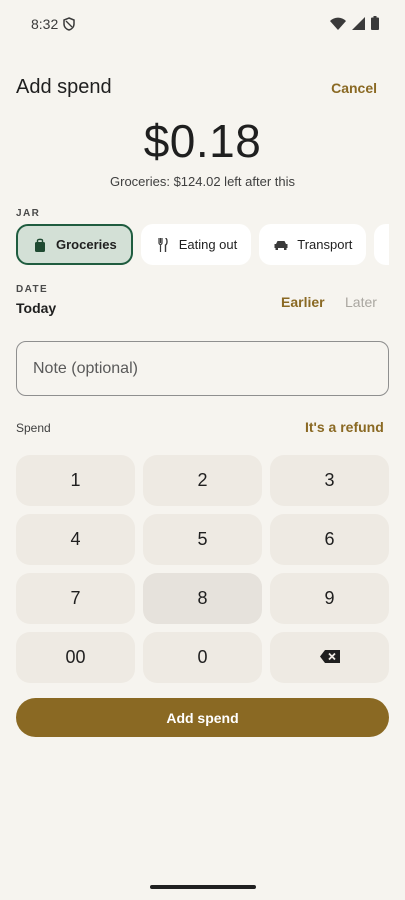 The width and height of the screenshot is (405, 900). I want to click on key-2: 2, so click(202, 480).